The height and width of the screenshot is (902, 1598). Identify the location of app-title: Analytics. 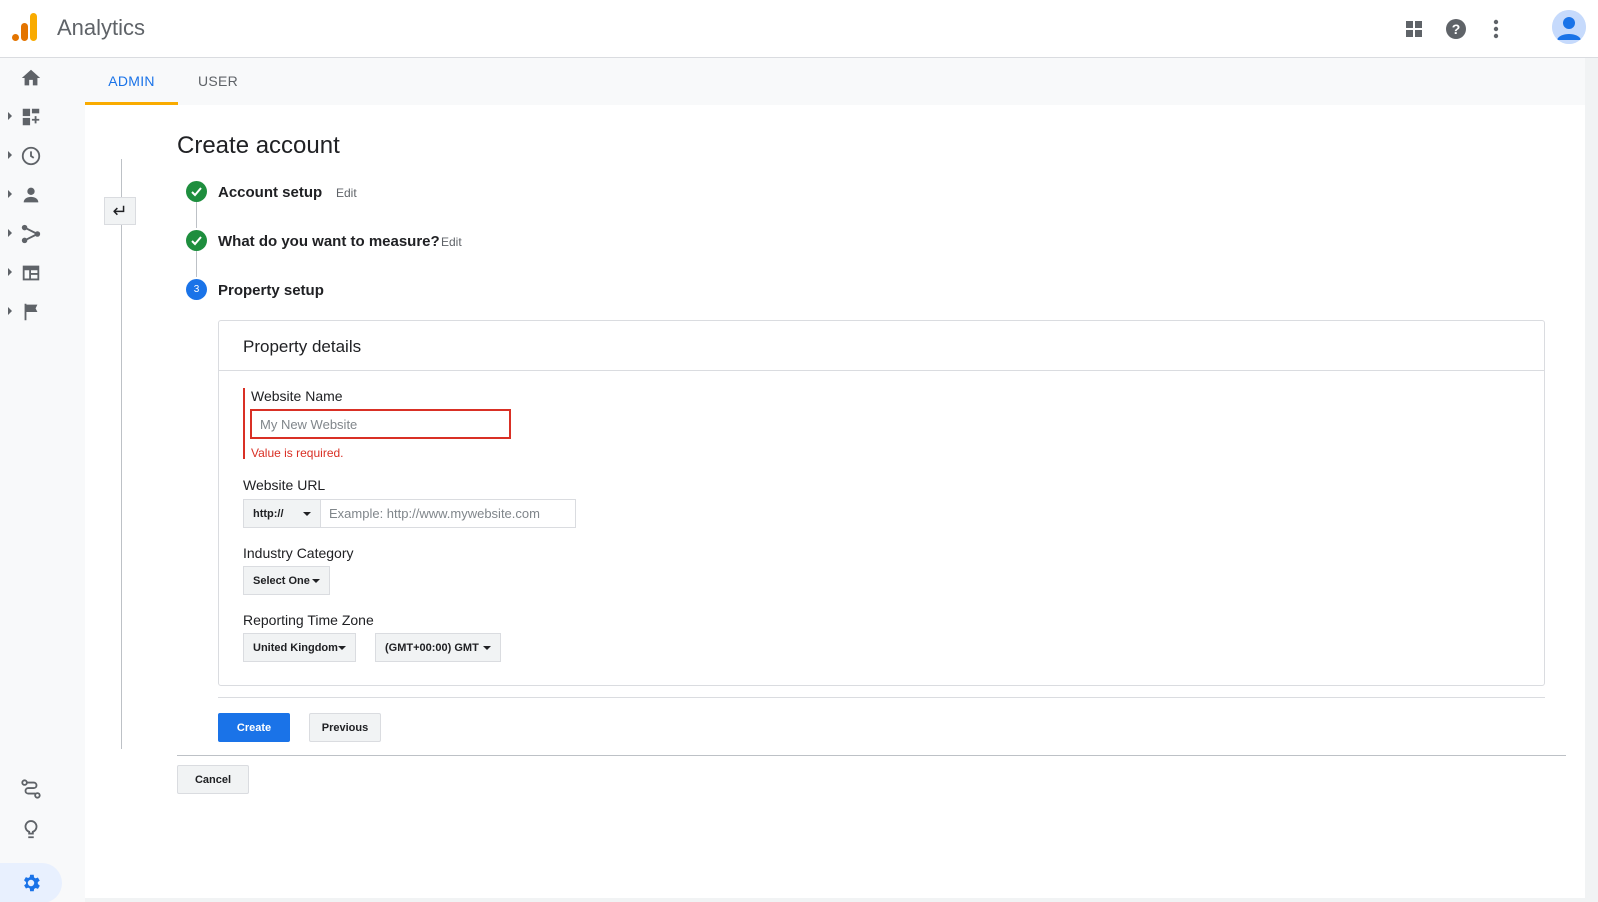
(101, 28).